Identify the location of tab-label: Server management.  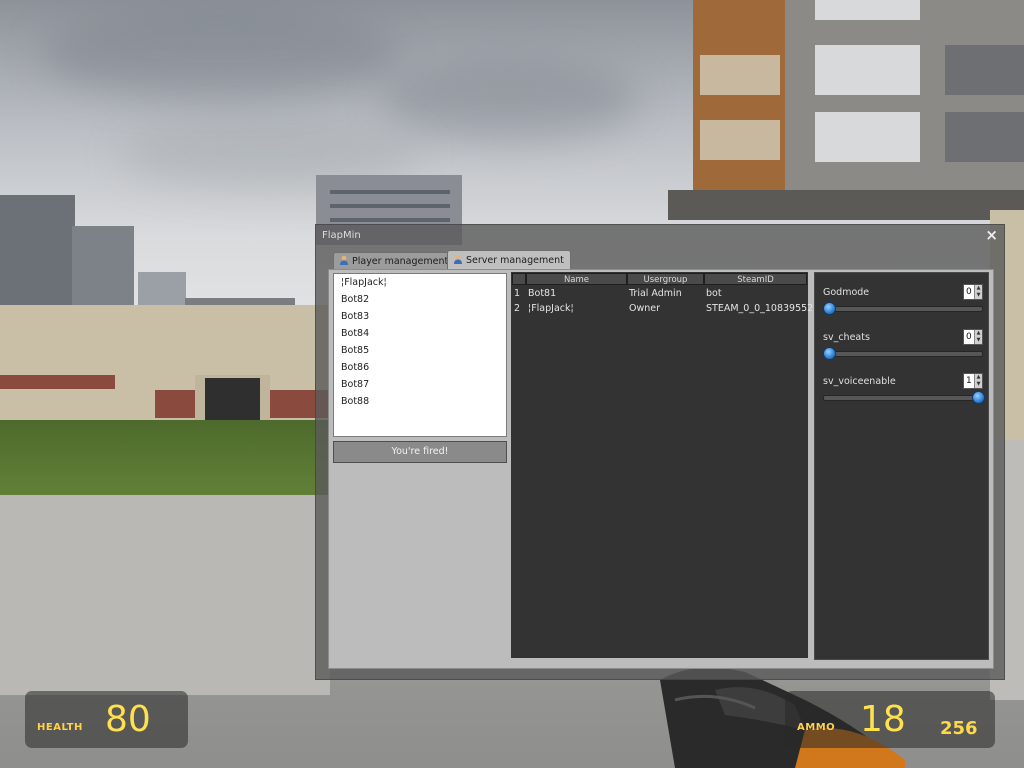
(515, 260).